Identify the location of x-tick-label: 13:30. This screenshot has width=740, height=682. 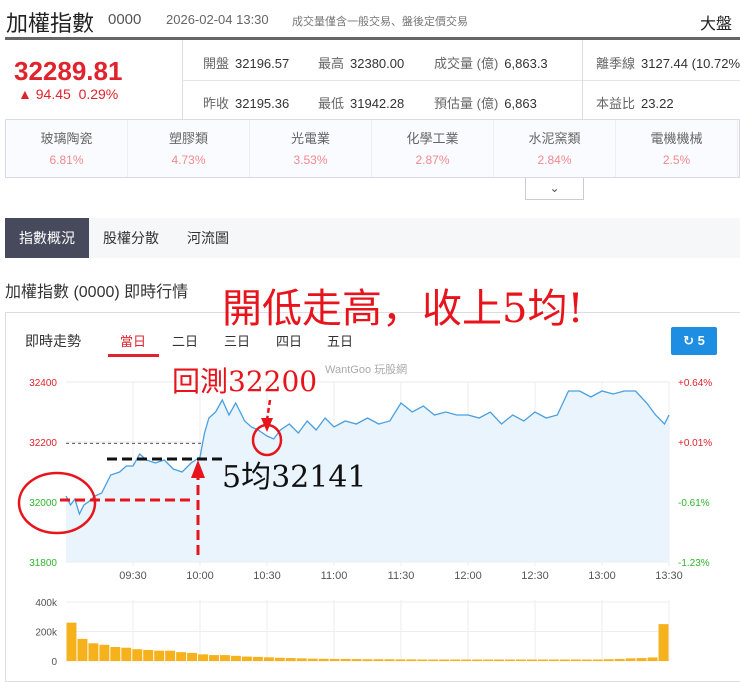
(669, 576).